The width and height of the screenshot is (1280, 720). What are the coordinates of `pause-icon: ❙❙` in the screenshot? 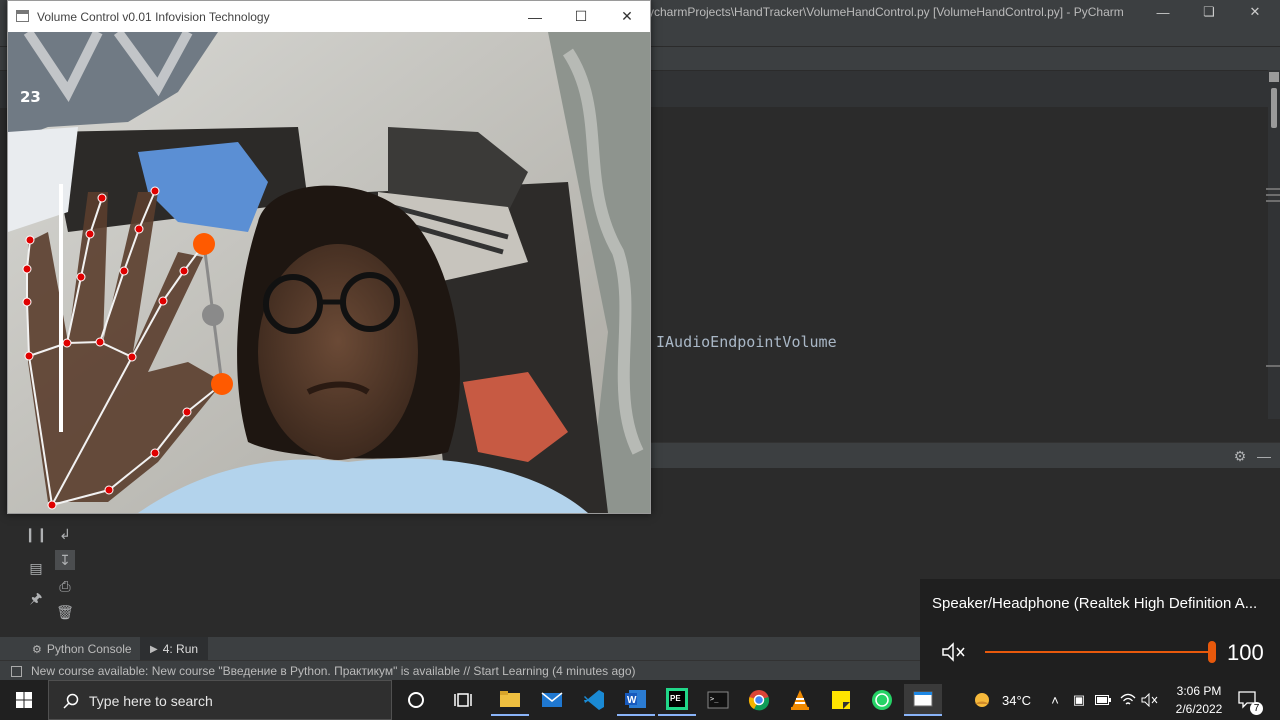 It's located at (35, 534).